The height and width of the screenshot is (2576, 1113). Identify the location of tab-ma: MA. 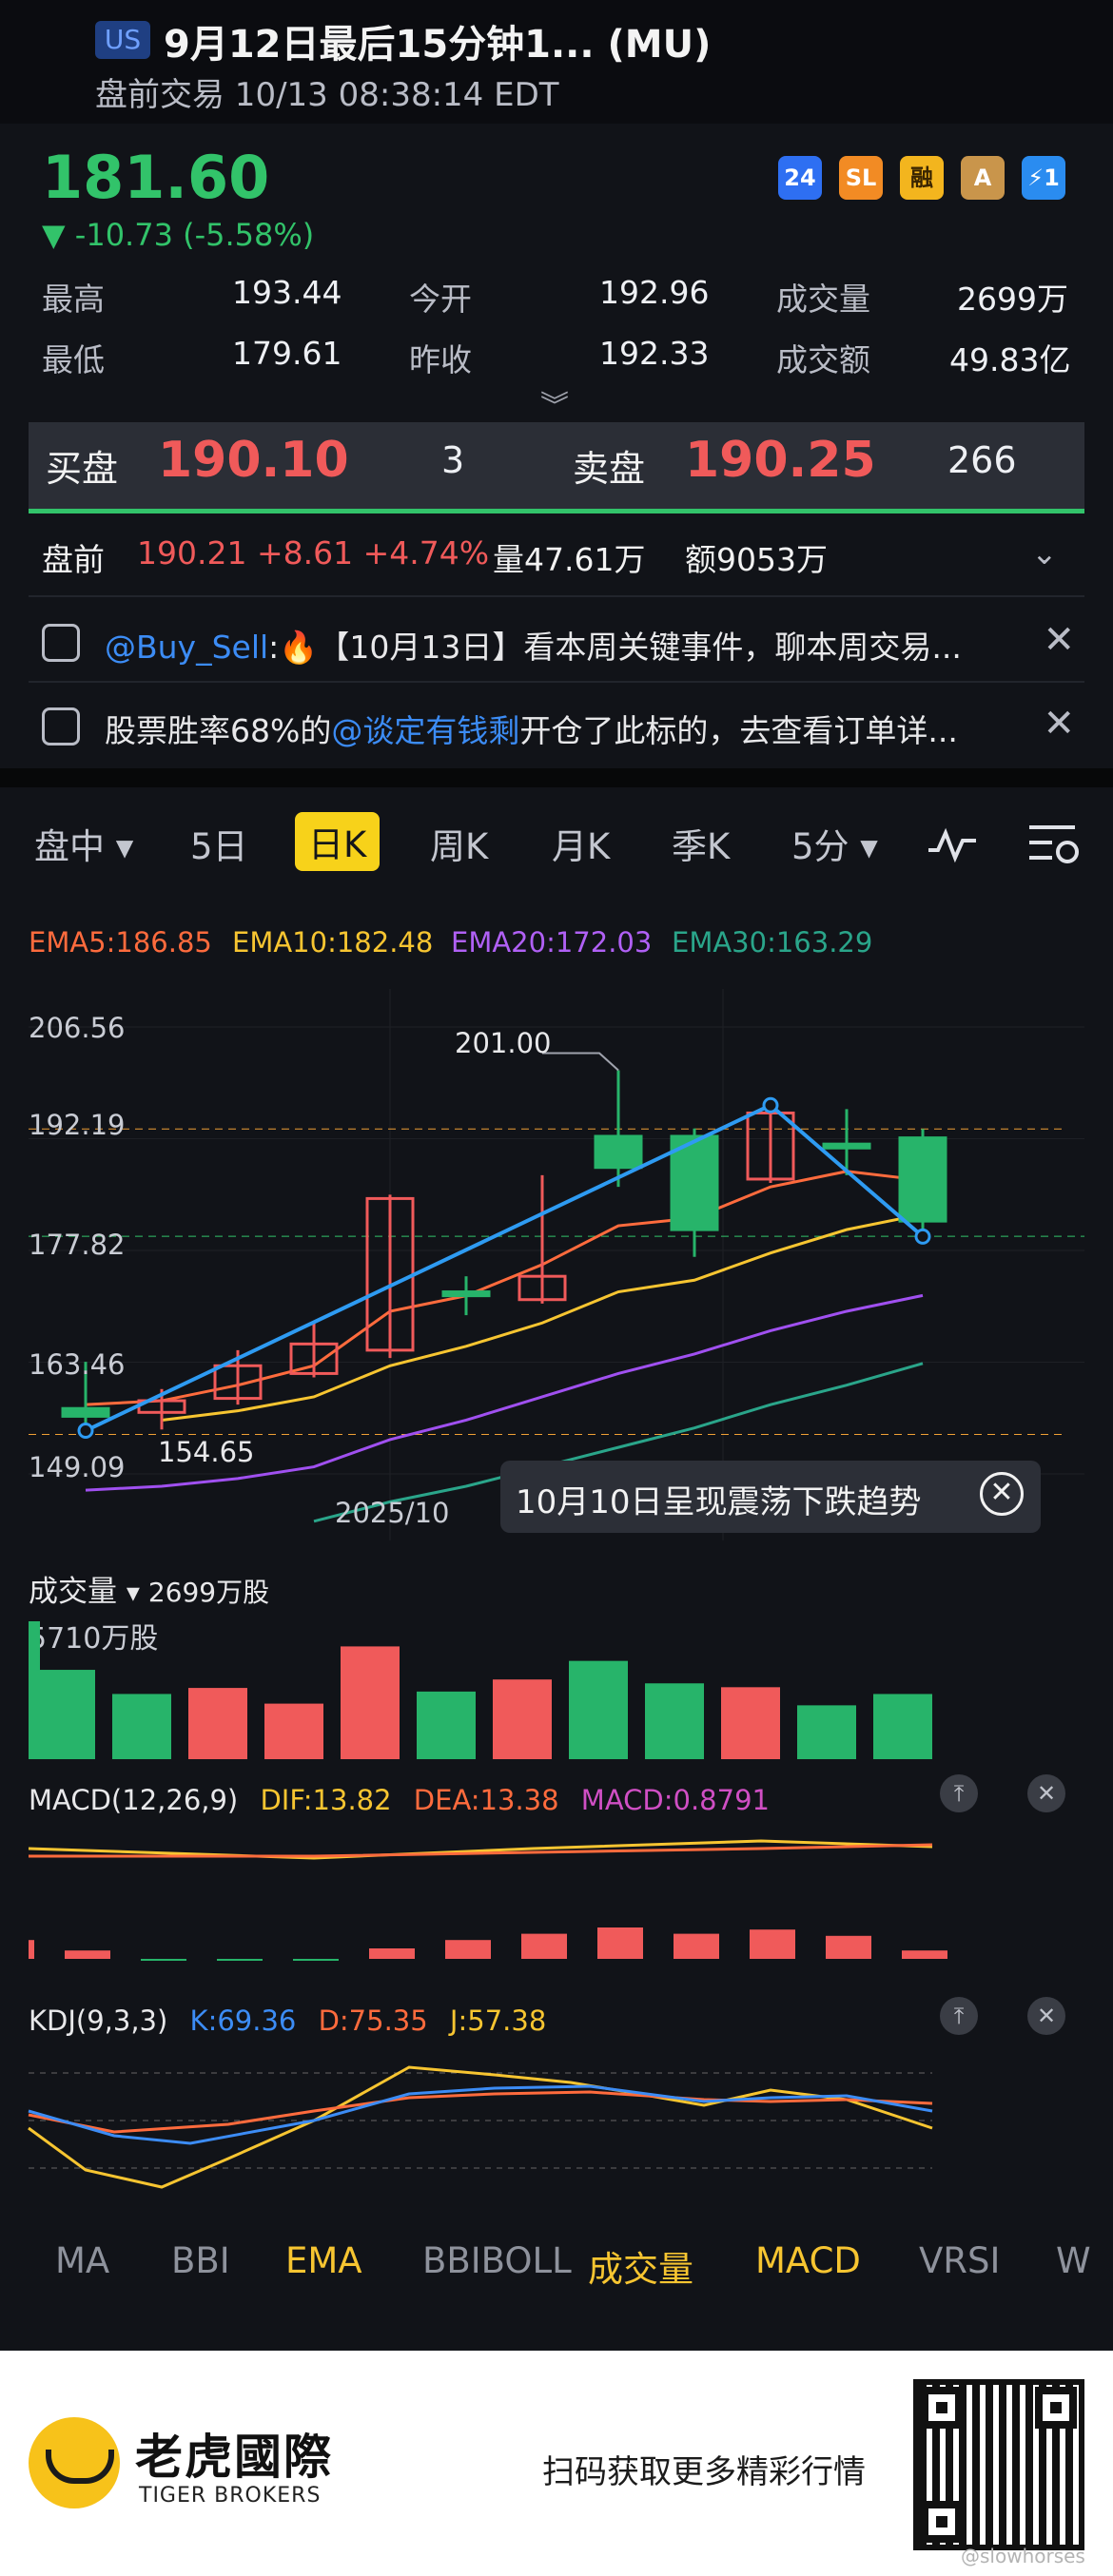
(82, 2260).